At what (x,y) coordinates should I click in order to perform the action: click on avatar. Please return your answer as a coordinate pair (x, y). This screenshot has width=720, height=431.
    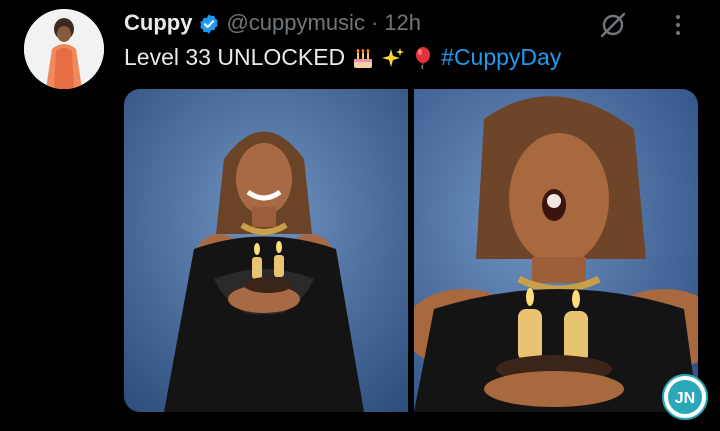
    Looking at the image, I should click on (64, 49).